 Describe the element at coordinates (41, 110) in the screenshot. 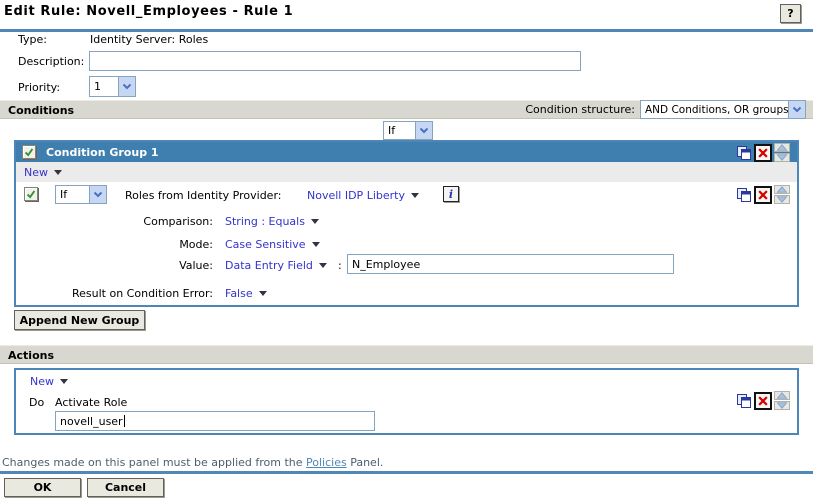

I see `conditions-section-label: Conditions` at that location.